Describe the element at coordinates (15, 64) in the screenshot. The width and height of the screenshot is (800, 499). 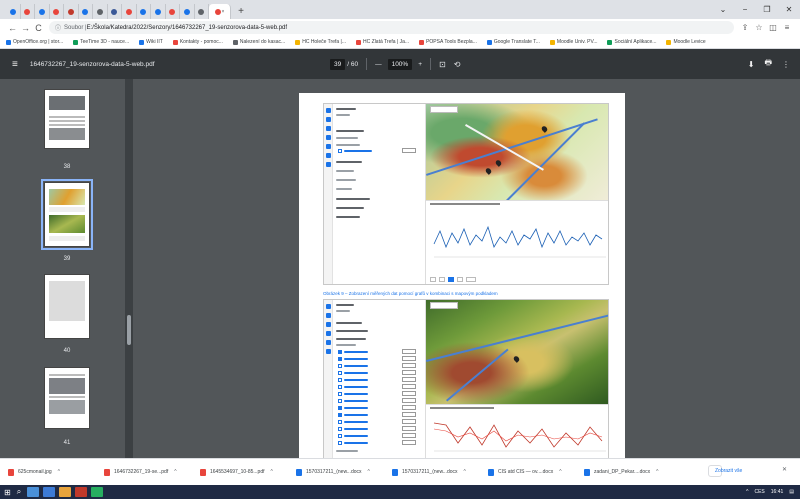
I see `menu-icon: ≡` at that location.